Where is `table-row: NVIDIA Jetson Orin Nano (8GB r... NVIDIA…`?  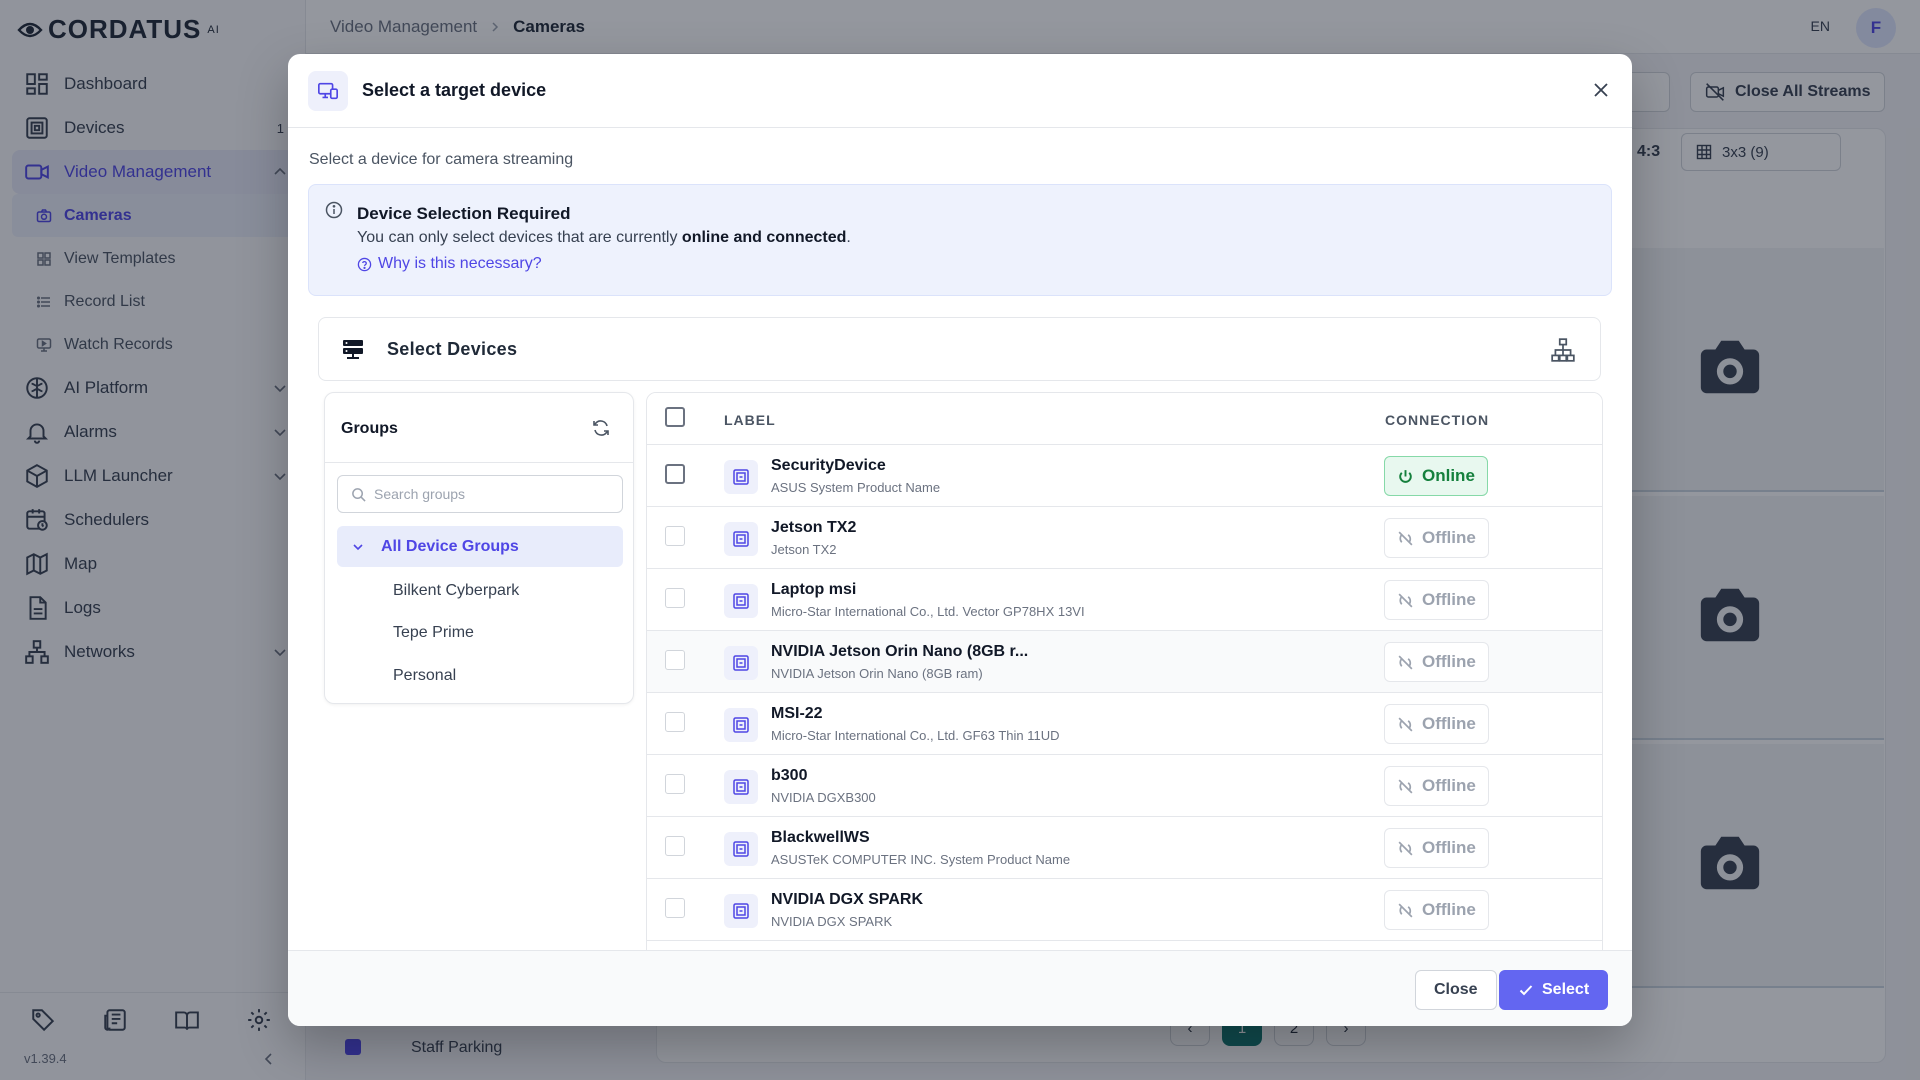
table-row: NVIDIA Jetson Orin Nano (8GB r... NVIDIA… is located at coordinates (1124, 662).